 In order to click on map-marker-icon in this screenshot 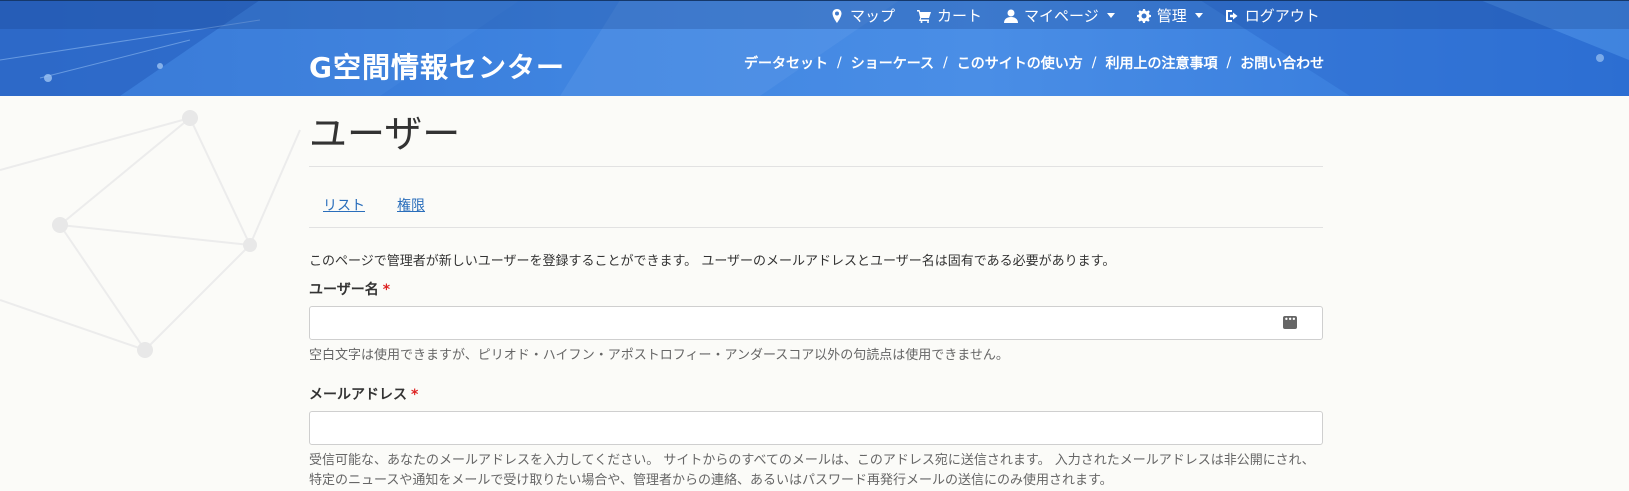, I will do `click(837, 15)`.